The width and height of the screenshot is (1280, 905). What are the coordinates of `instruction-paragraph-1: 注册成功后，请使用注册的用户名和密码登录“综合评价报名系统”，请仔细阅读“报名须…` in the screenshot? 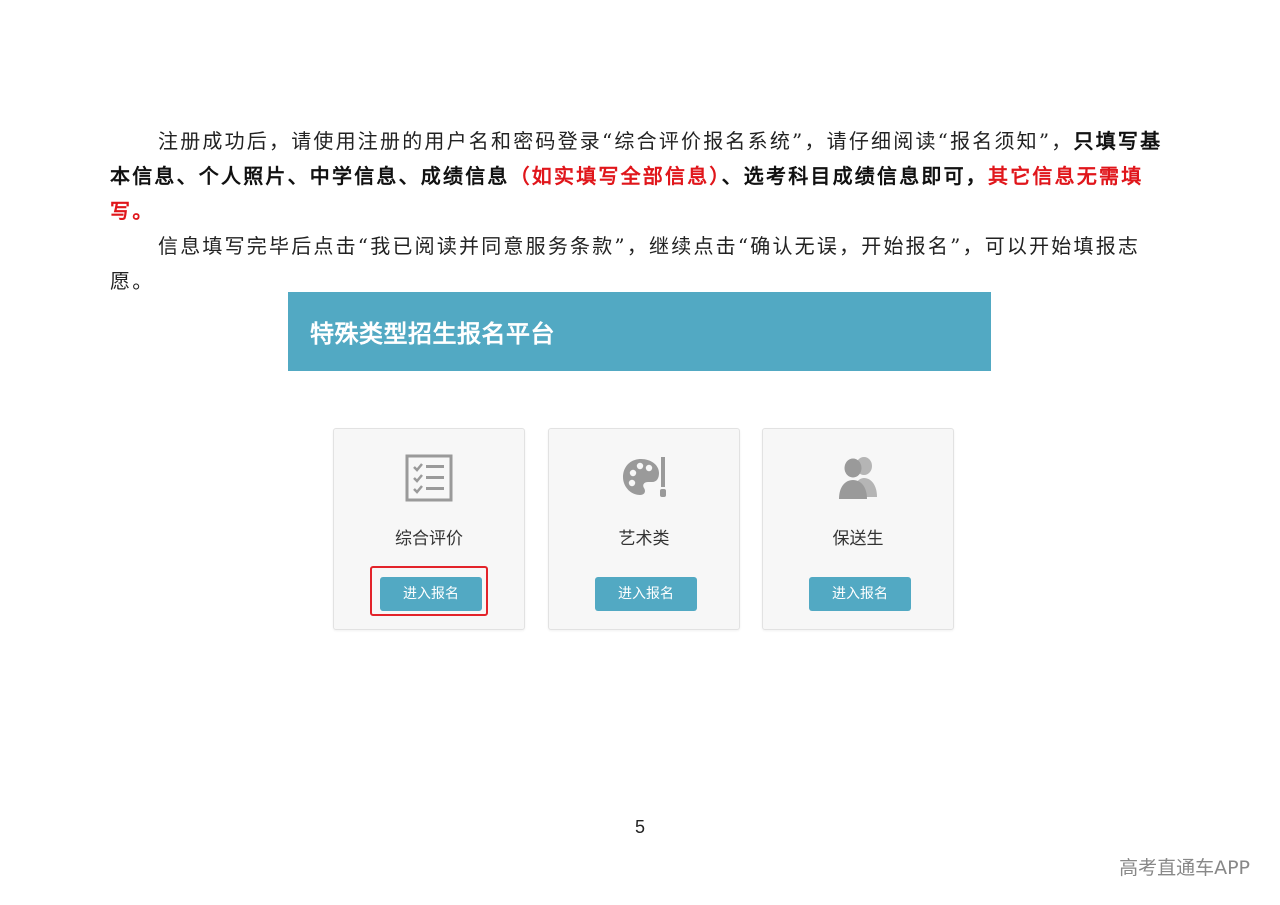 It's located at (641, 176).